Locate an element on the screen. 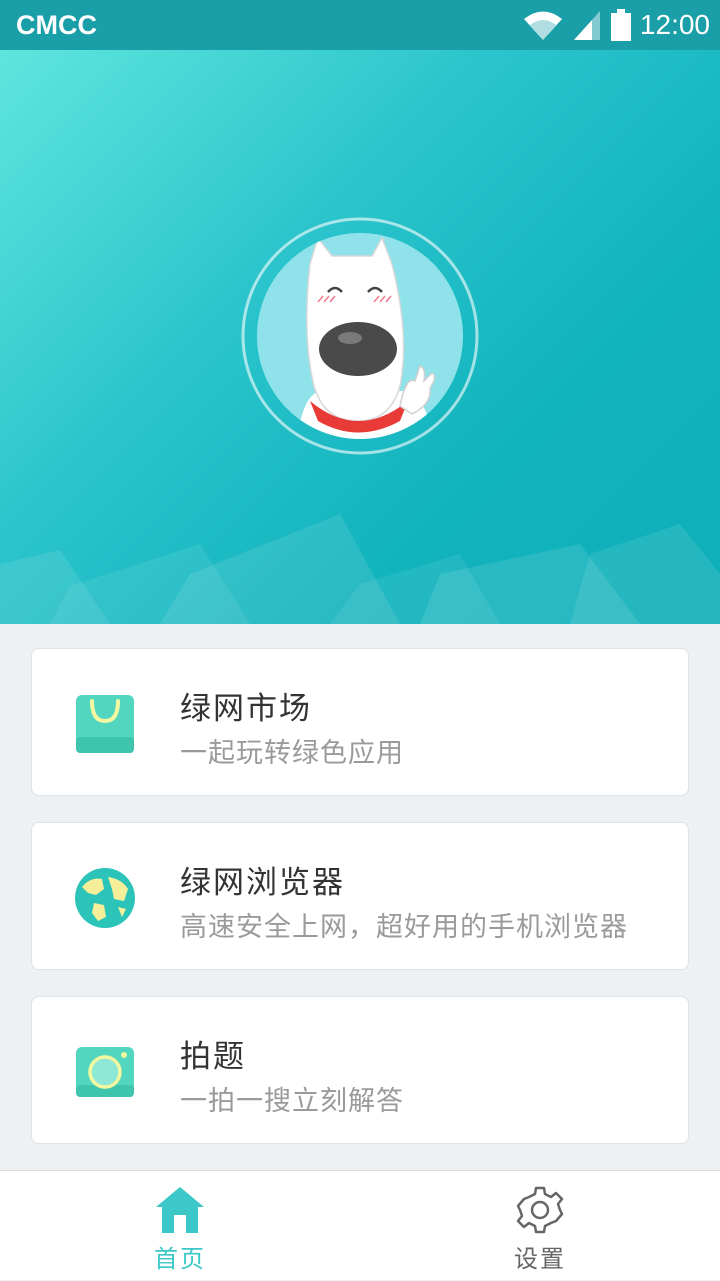 The height and width of the screenshot is (1281, 720). clock: 12:00 is located at coordinates (674, 24).